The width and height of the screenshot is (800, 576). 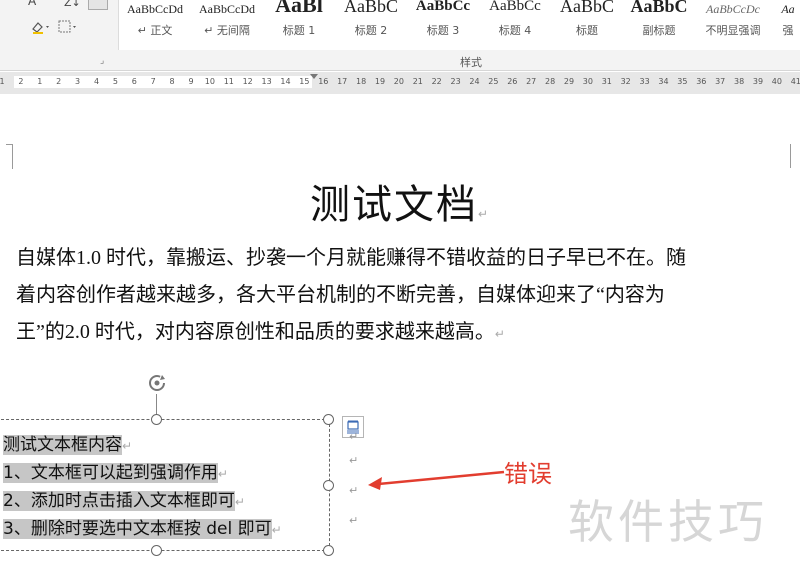 I want to click on ruler-number: 25, so click(x=493, y=81).